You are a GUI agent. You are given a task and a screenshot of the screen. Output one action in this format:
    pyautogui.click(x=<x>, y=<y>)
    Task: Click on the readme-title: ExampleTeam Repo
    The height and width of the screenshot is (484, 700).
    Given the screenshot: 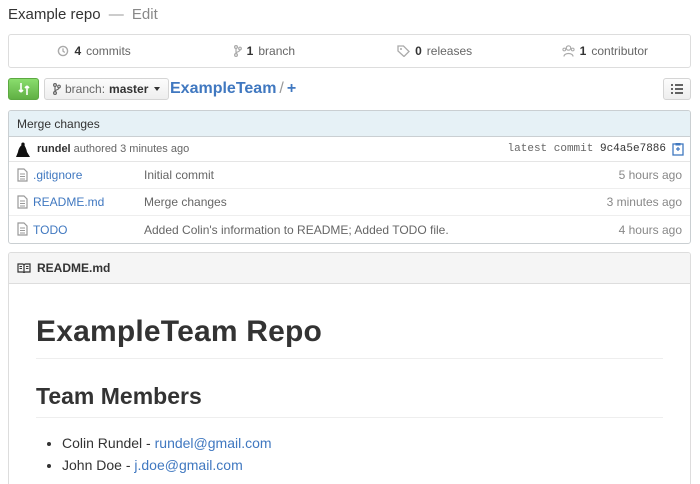 What is the action you would take?
    pyautogui.click(x=349, y=336)
    